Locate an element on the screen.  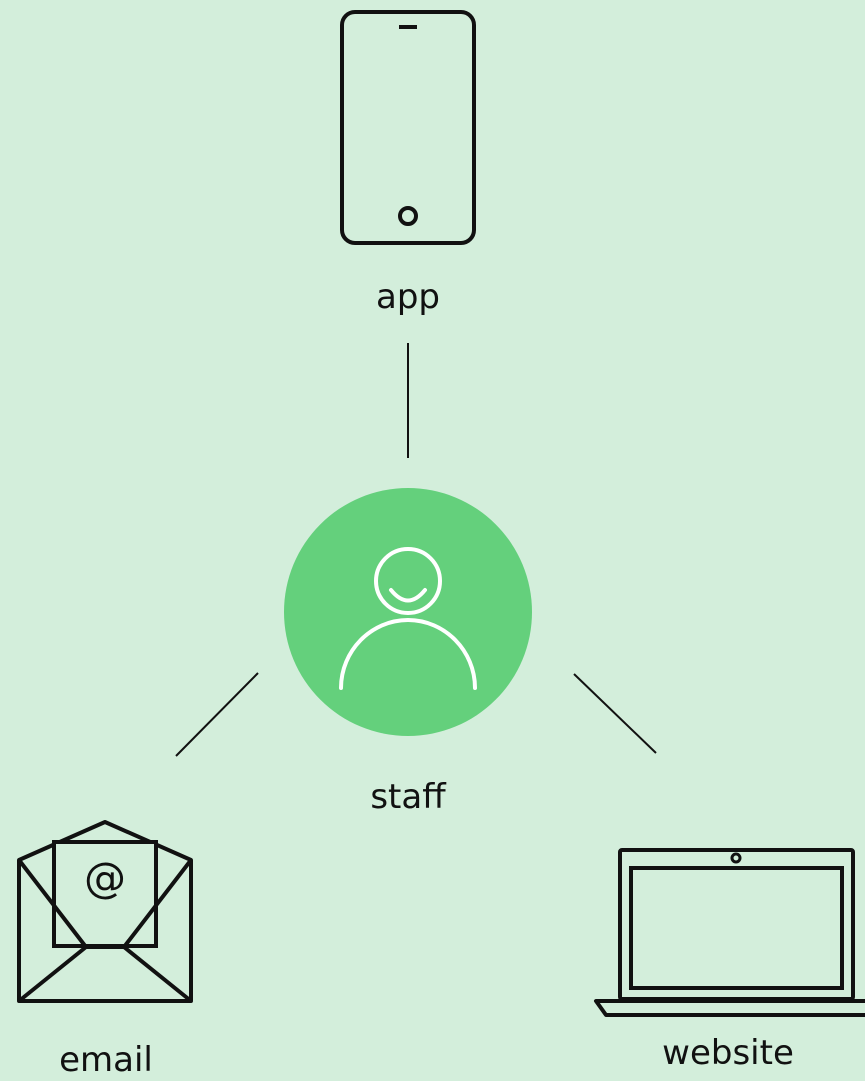
laptop-icon is located at coordinates (729, 932).